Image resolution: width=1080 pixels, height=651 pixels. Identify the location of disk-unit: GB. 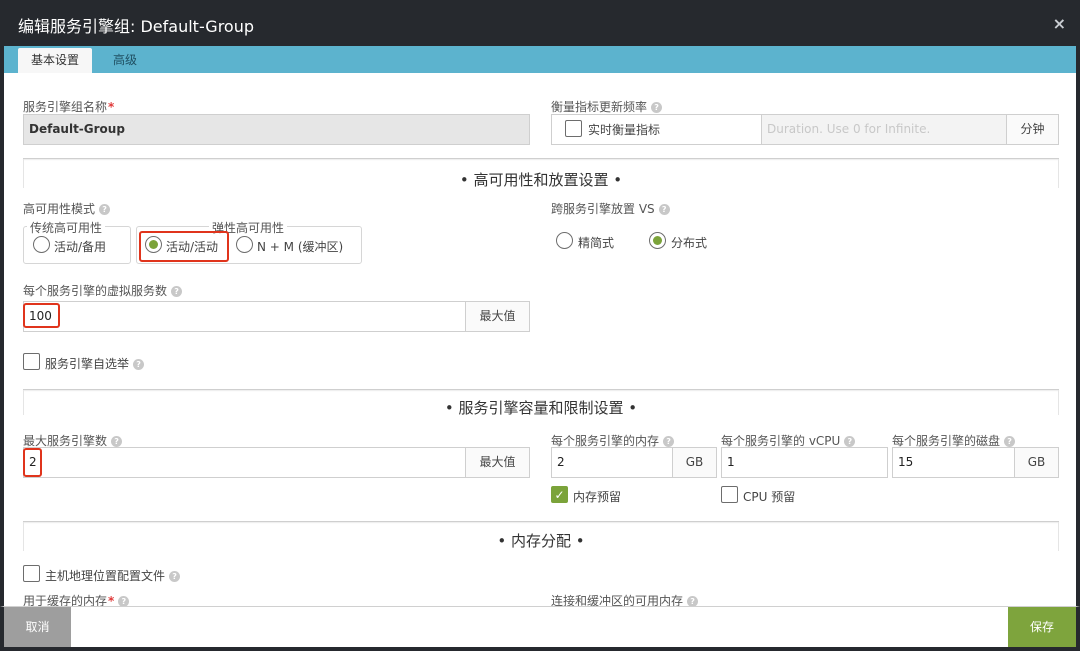
(1037, 462).